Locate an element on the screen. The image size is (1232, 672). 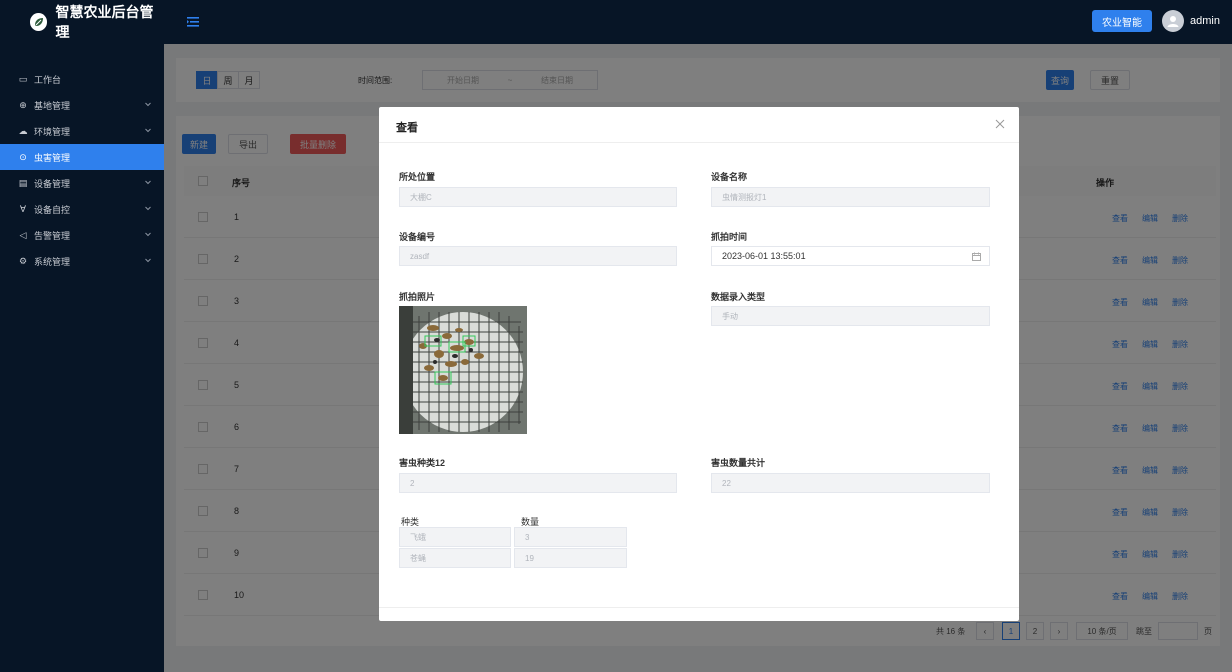
globe-icon: ⊕ is located at coordinates (23, 104).